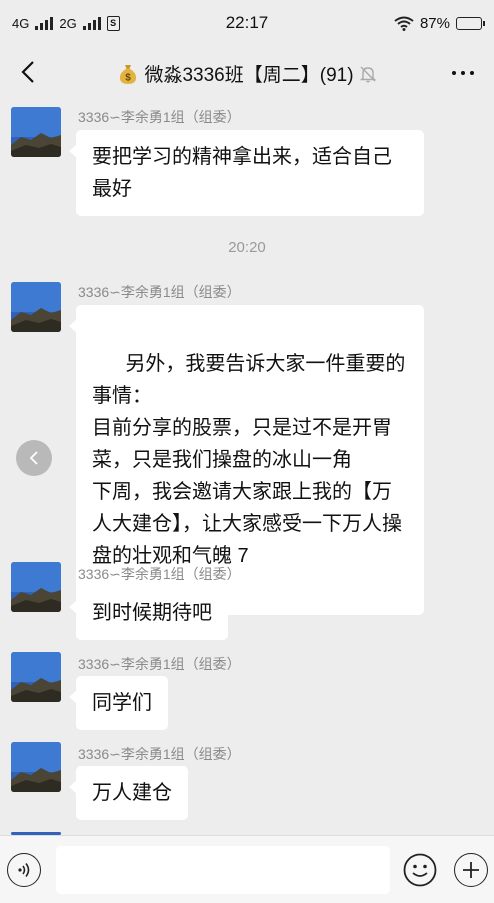 Image resolution: width=494 pixels, height=903 pixels. I want to click on plus-button, so click(471, 870).